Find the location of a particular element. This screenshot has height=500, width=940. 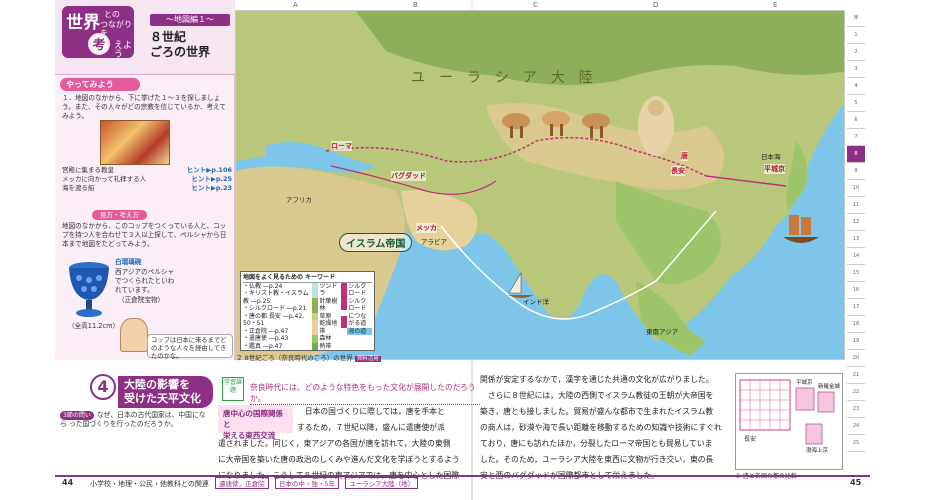

goblet-title: 白瑠璃碗 is located at coordinates (128, 262).